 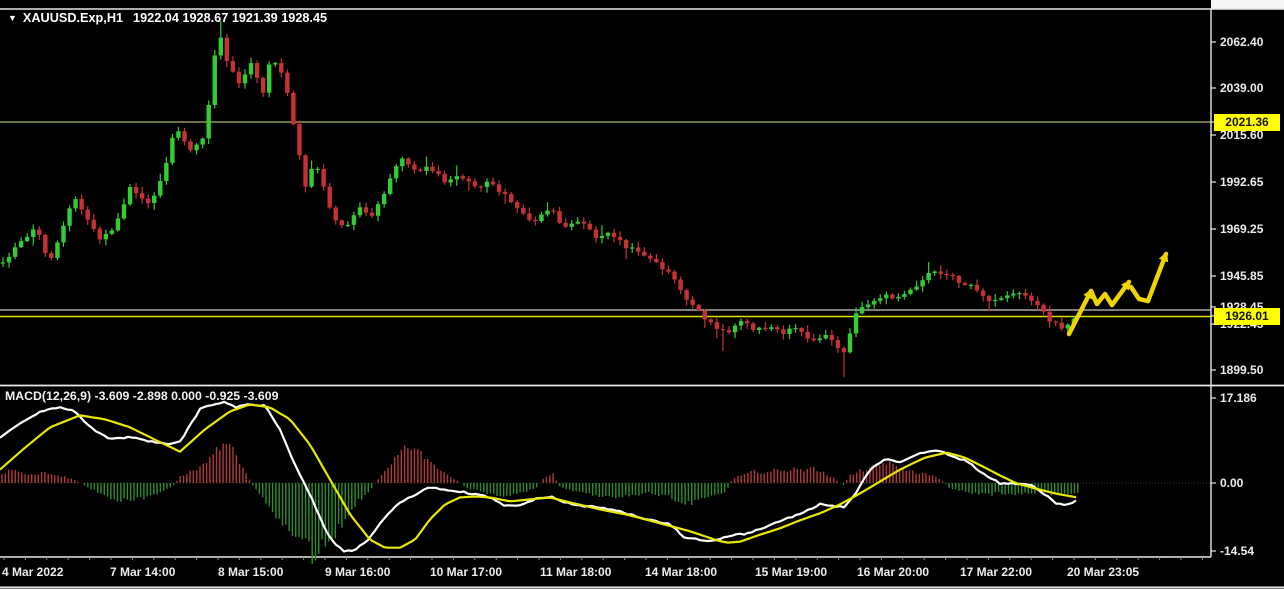 I want to click on time-tick-label: 8 Mar 15:00, so click(x=251, y=572).